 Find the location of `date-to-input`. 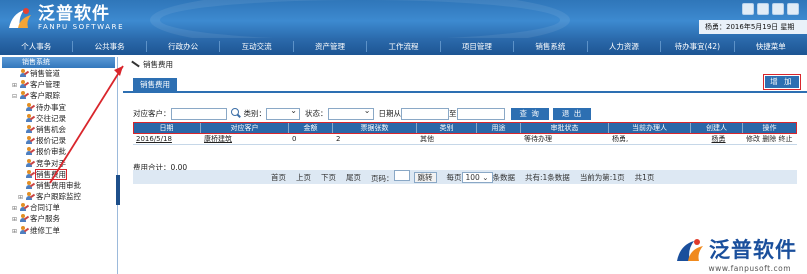

date-to-input is located at coordinates (480, 113).